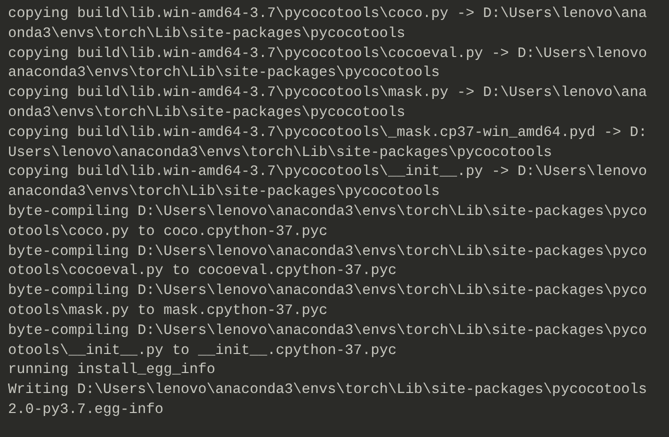  Describe the element at coordinates (168, 311) in the screenshot. I see `terminal-line: otools\mask.py to mask.cpython-37.pyc` at that location.